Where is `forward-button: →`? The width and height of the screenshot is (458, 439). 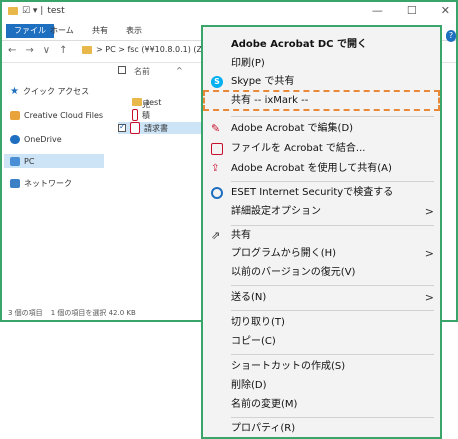
forward-button: → is located at coordinates (29, 50).